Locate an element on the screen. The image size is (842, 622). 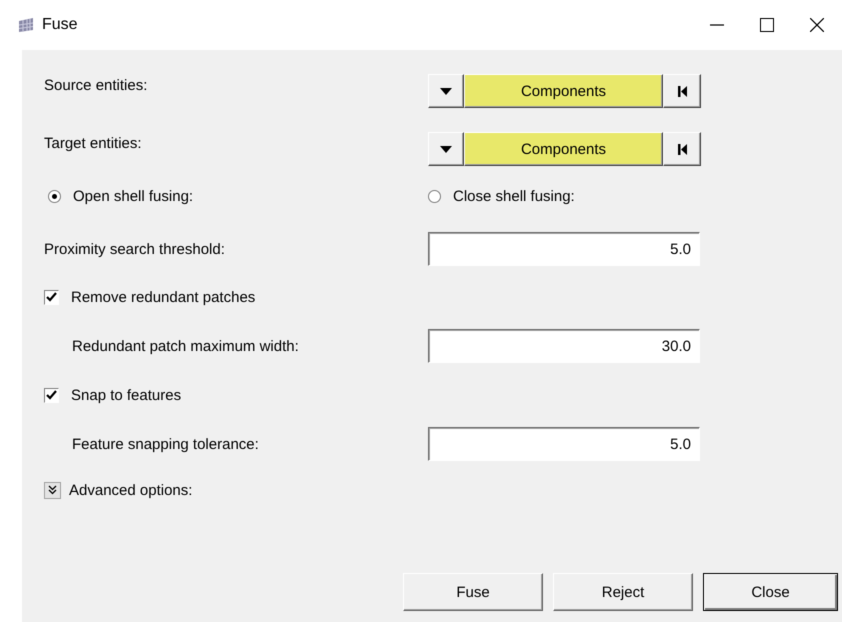
checkbox-label: Snap to features is located at coordinates (126, 395).